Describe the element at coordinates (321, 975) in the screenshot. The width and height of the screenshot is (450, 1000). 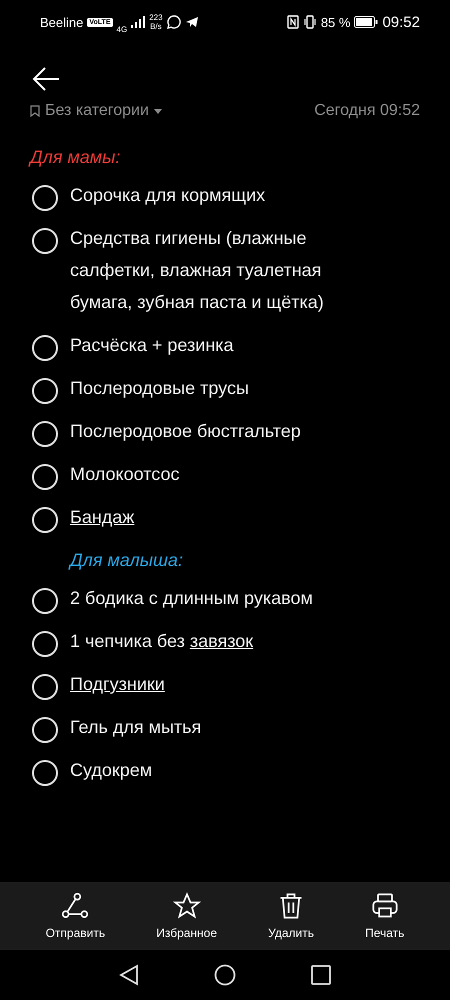
I see `recents-square-icon` at that location.